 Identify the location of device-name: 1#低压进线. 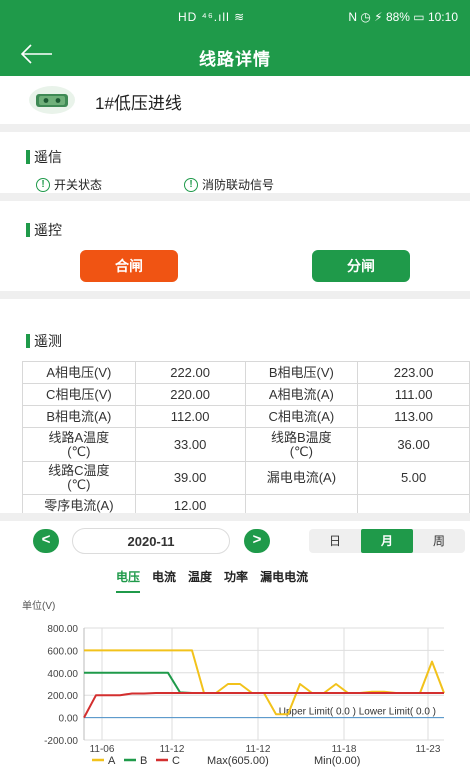
(138, 103).